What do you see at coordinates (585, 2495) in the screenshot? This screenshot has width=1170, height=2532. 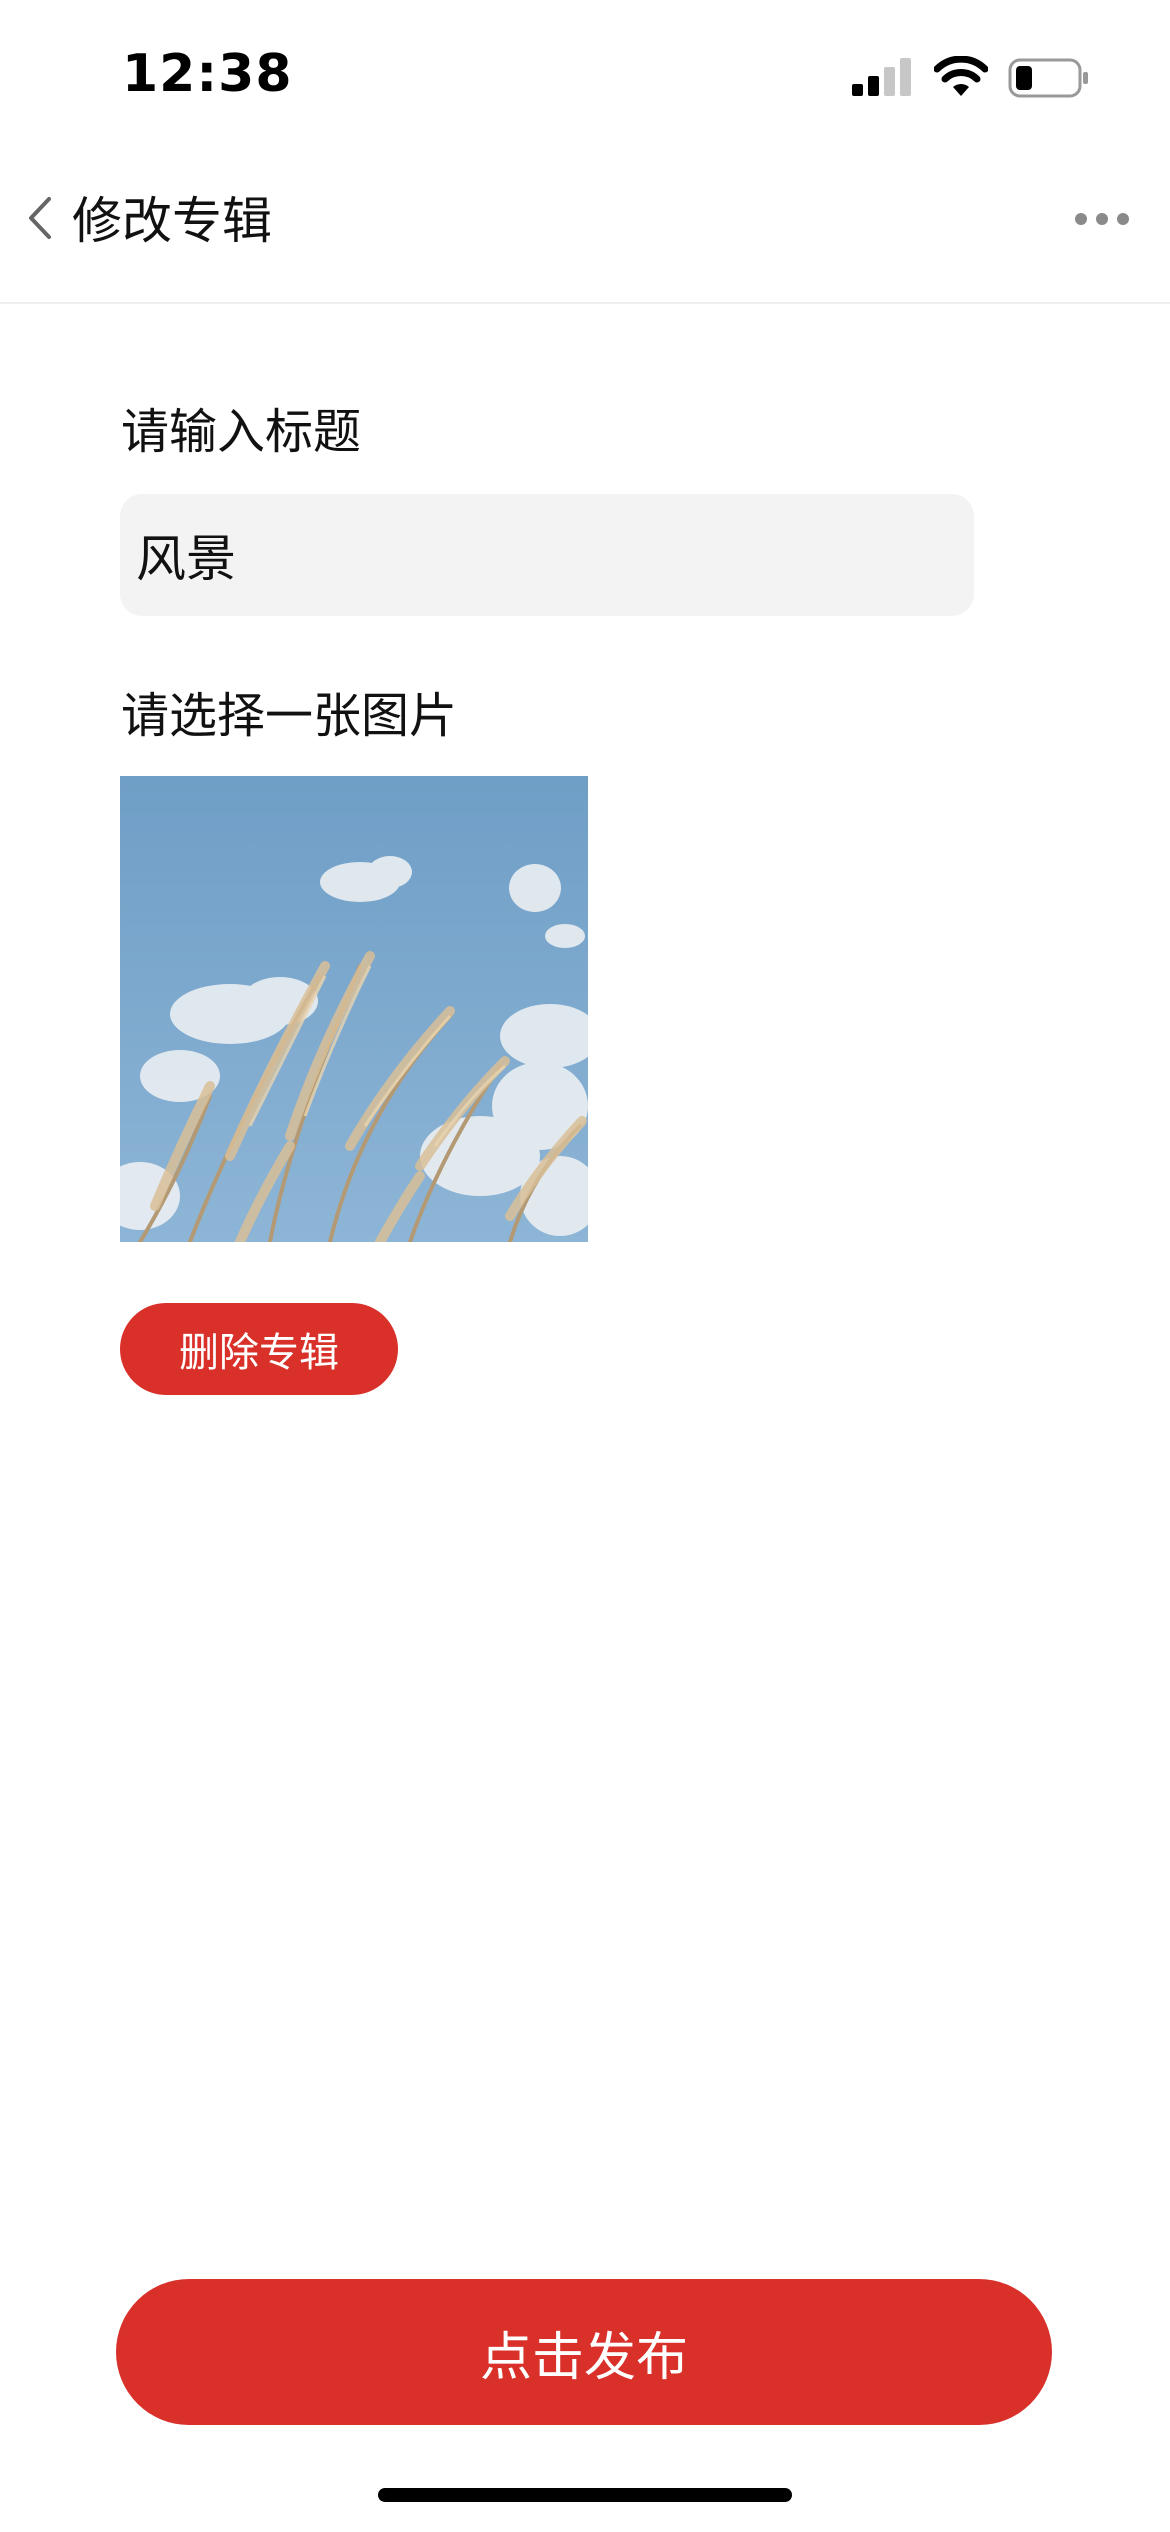 I see `home-indicator` at bounding box center [585, 2495].